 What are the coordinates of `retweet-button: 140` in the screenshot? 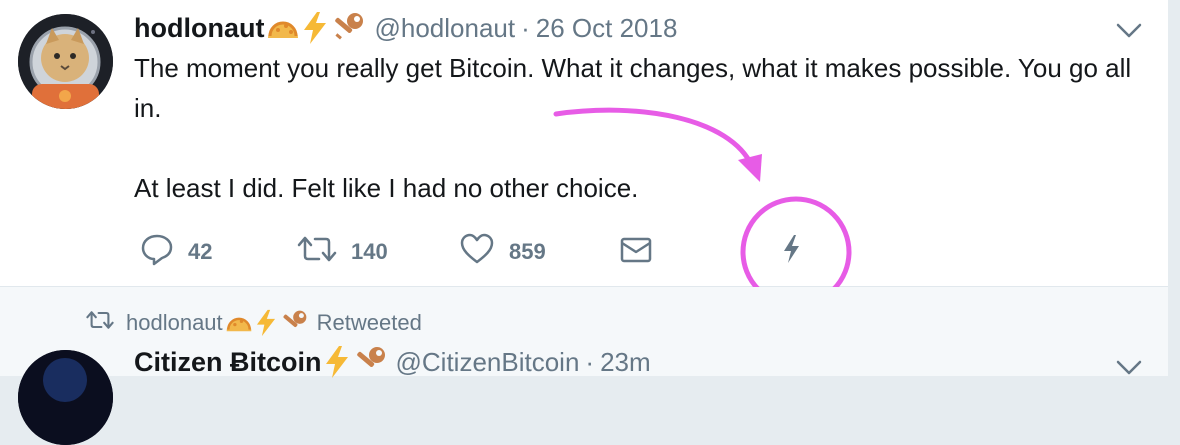 It's located at (342, 251).